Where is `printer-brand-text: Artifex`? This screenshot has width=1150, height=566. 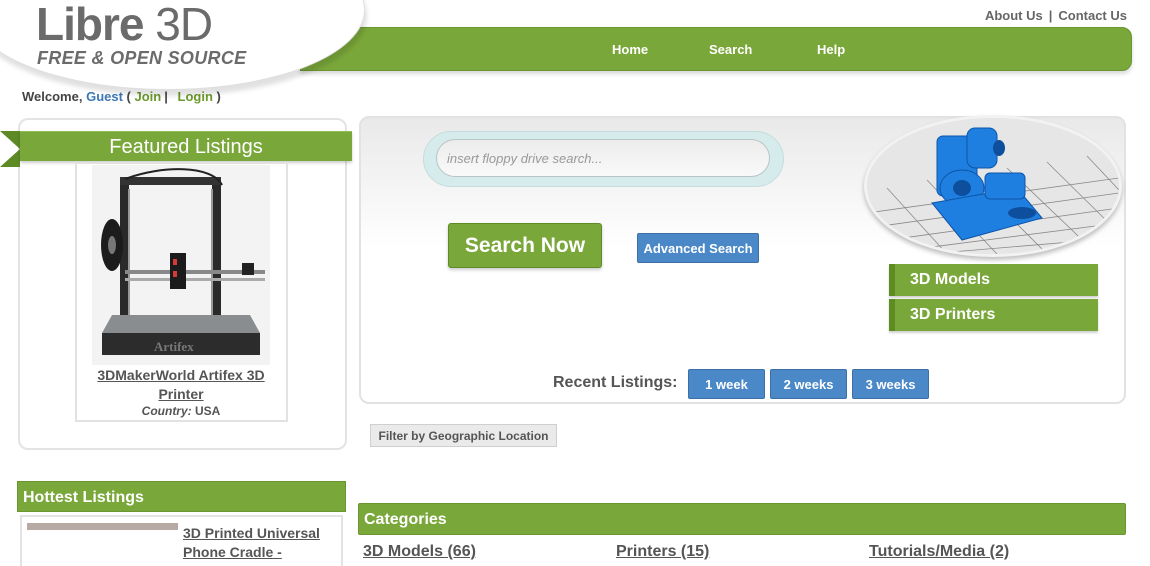 printer-brand-text: Artifex is located at coordinates (174, 346).